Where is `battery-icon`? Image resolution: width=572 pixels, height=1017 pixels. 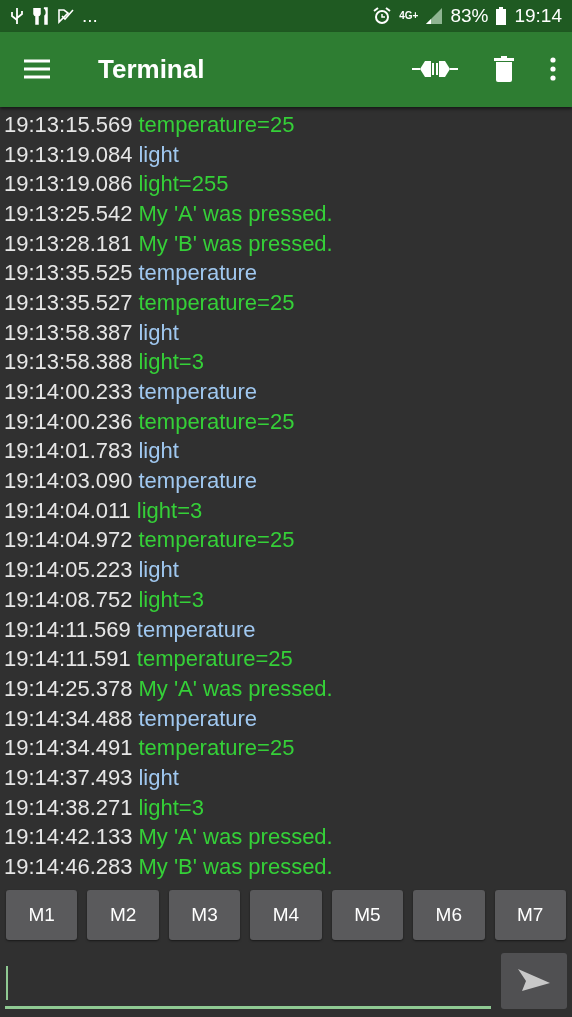 battery-icon is located at coordinates (501, 15).